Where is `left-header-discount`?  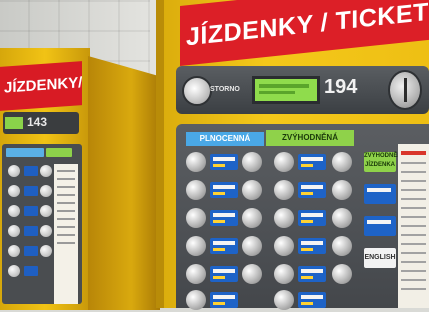
left-header-discount is located at coordinates (59, 152).